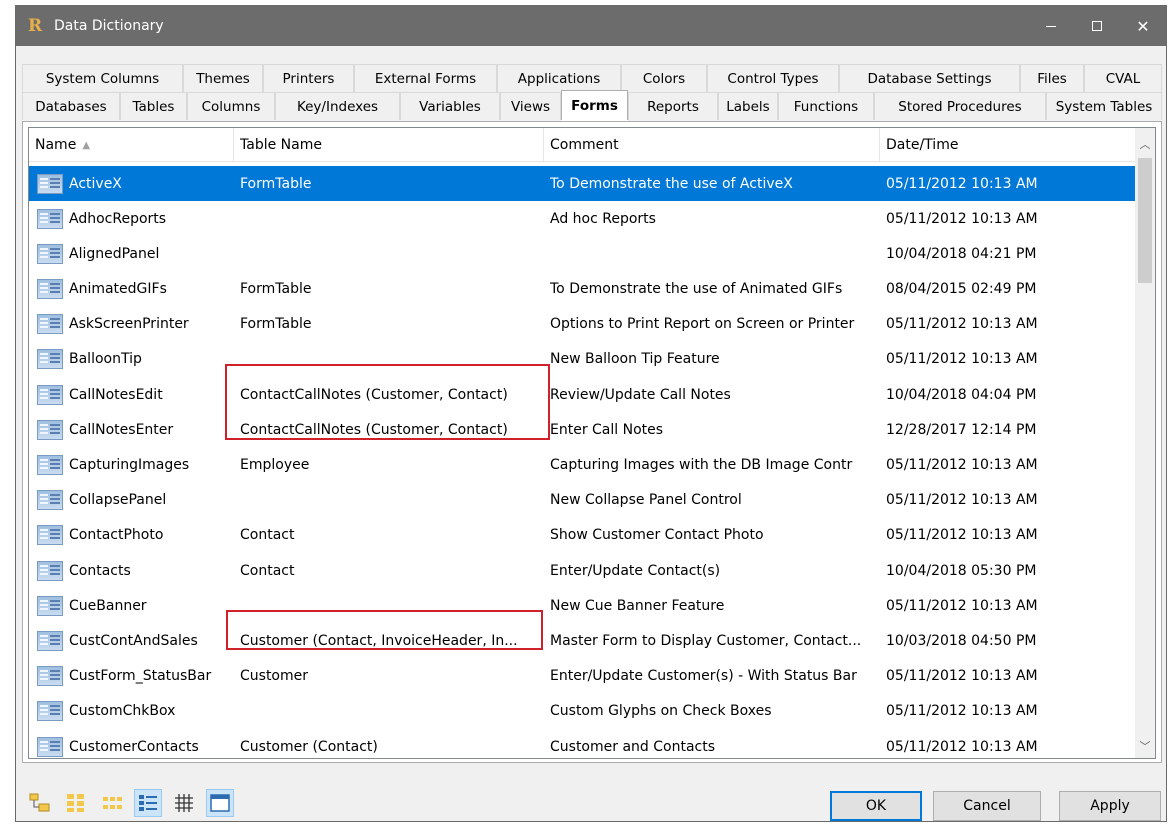 Image resolution: width=1175 pixels, height=827 pixels. Describe the element at coordinates (267, 535) in the screenshot. I see `row-table-name: Contact` at that location.